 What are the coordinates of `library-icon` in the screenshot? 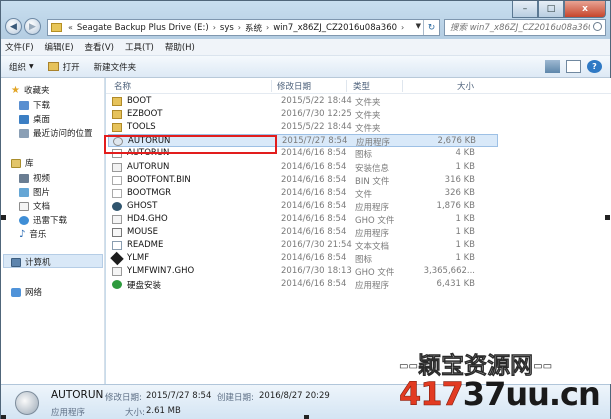 It's located at (16, 163).